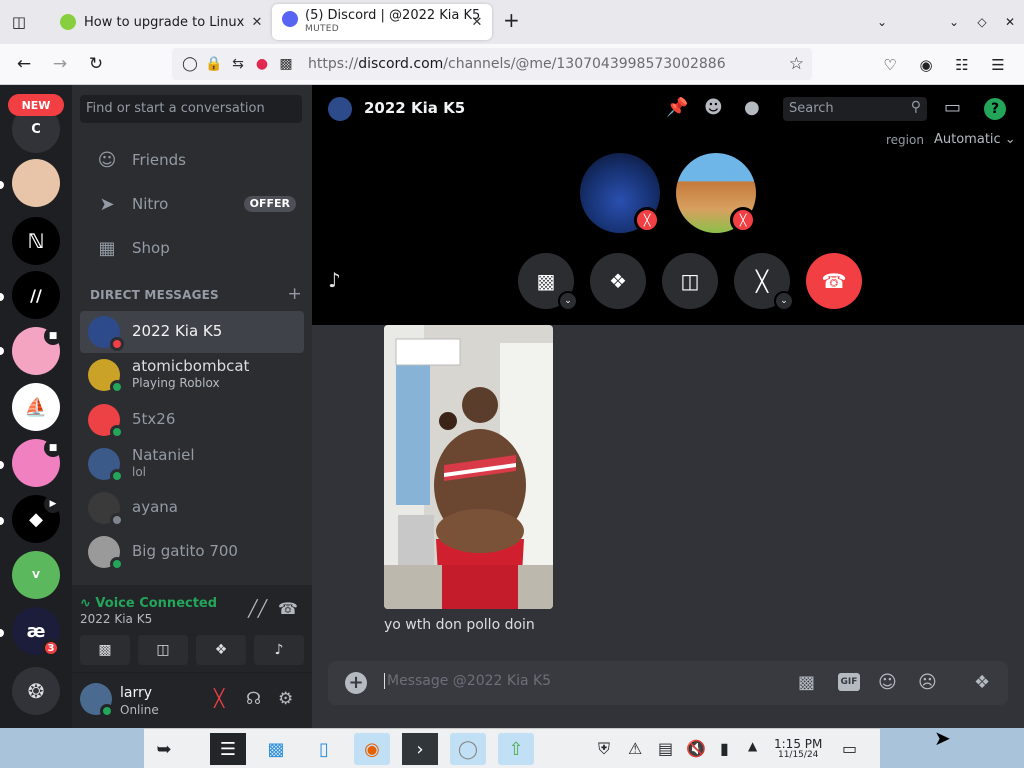  What do you see at coordinates (635, 748) in the screenshot?
I see `notifications-icon: ⚠` at bounding box center [635, 748].